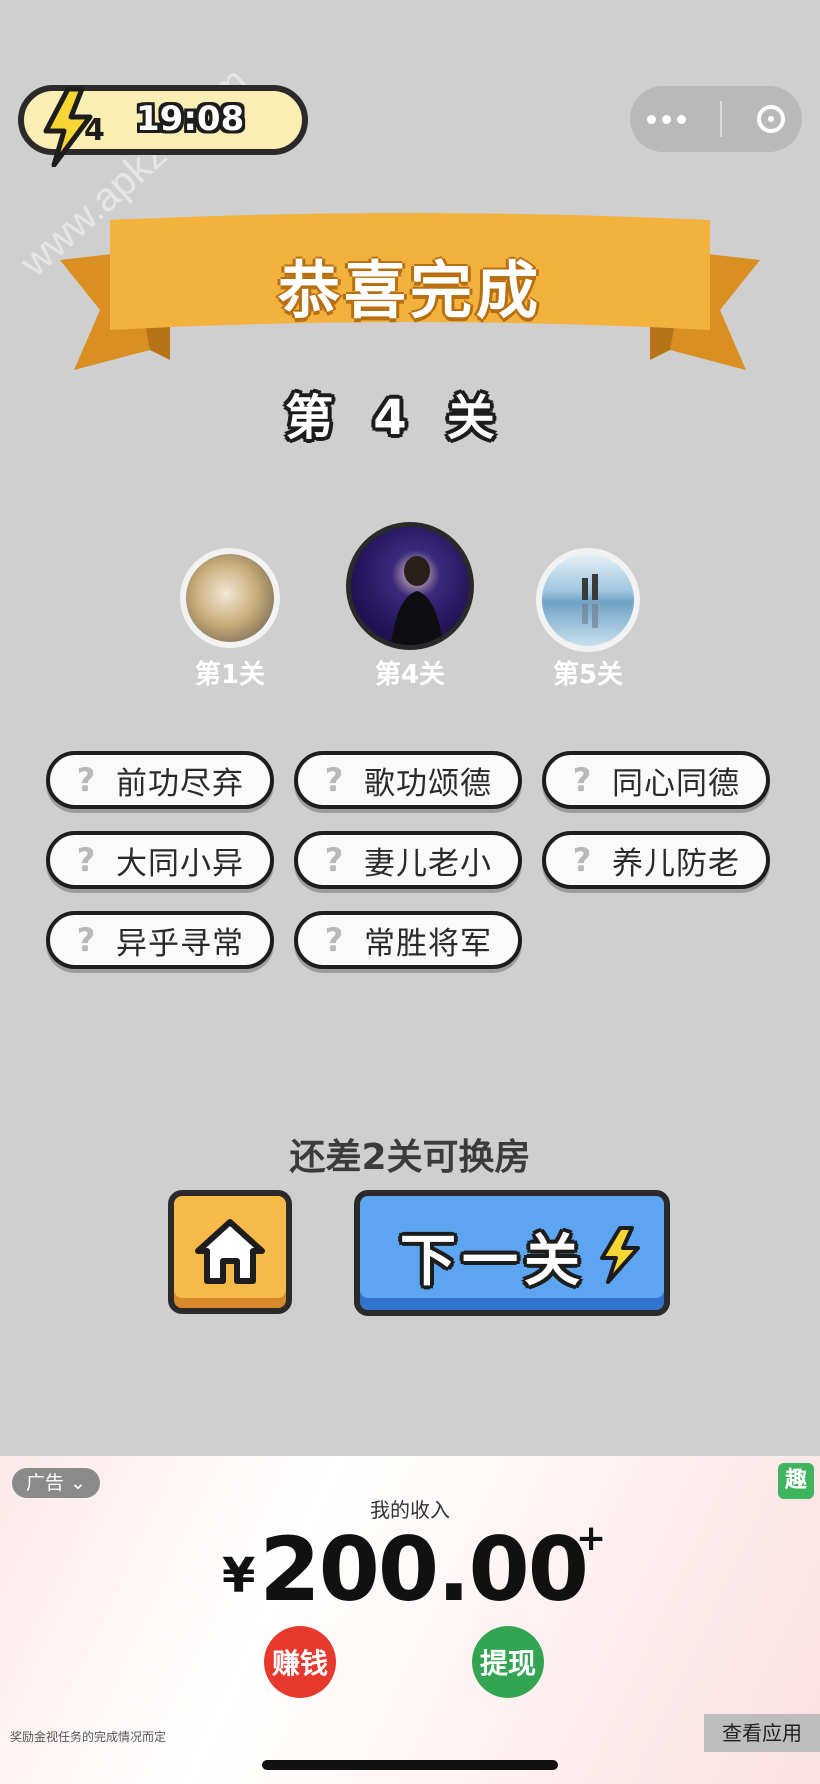 This screenshot has width=820, height=1784. Describe the element at coordinates (190, 119) in the screenshot. I see `countdown-time: 19:08` at that location.